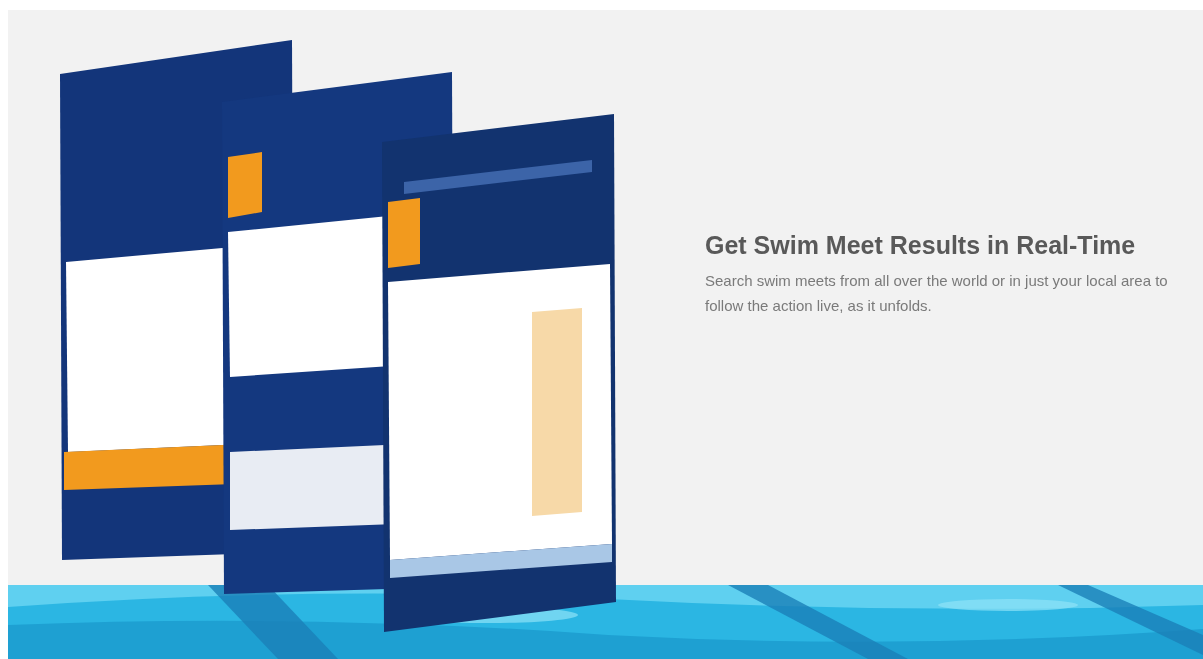 The width and height of the screenshot is (1203, 659). Describe the element at coordinates (937, 293) in the screenshot. I see `section-description: Search swim meets from all over the world or in just your local area to follow the action live, as it unfolds.` at that location.